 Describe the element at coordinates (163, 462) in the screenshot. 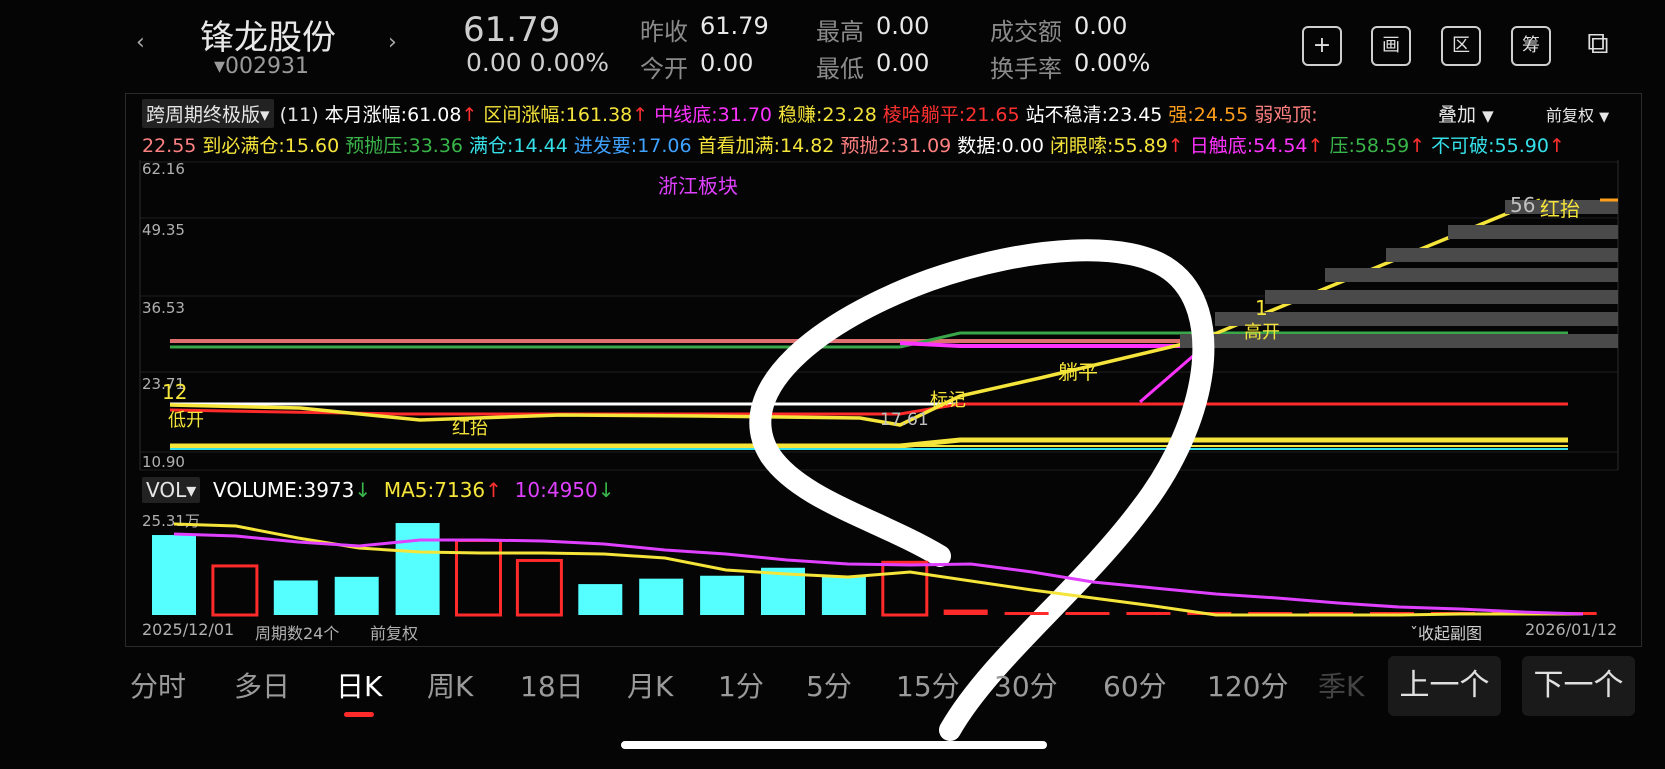

I see `y-tick: 10.90` at that location.